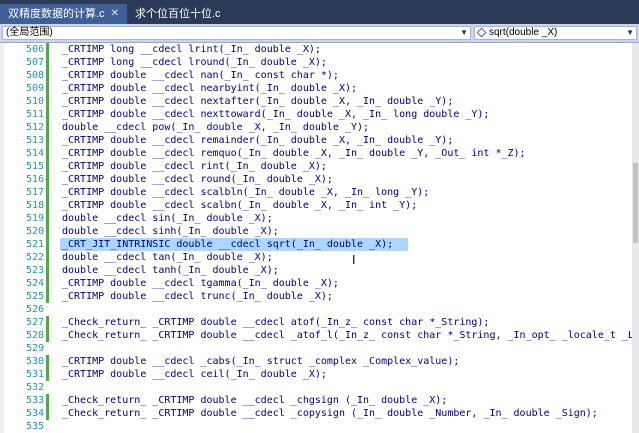 The width and height of the screenshot is (639, 433). Describe the element at coordinates (34, 166) in the screenshot. I see `line-number: 515` at that location.